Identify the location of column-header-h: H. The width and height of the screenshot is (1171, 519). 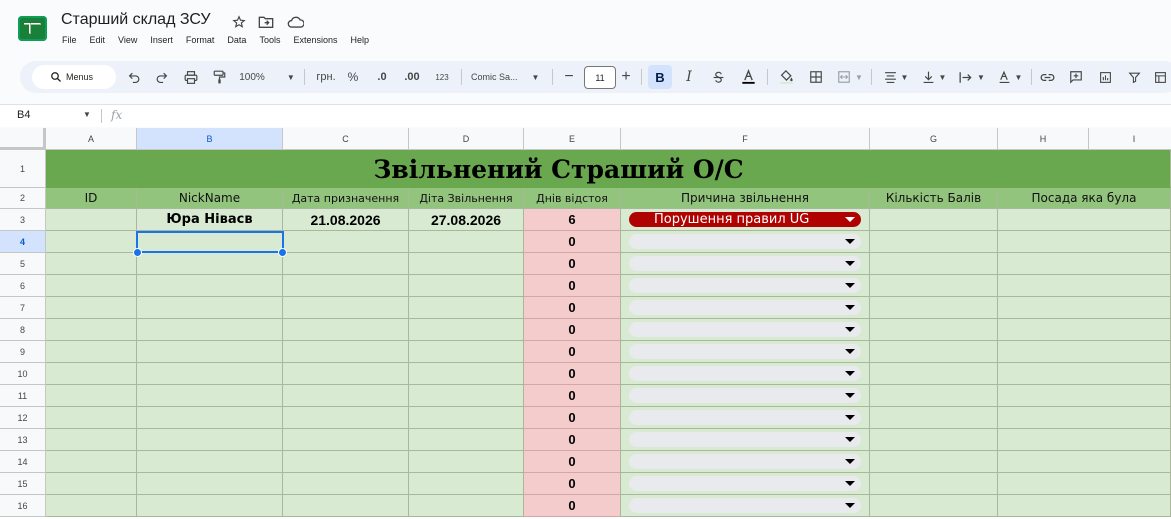
(1043, 139).